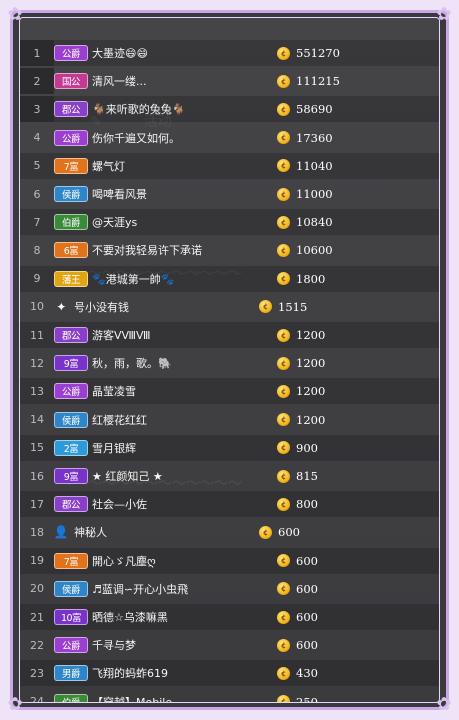  What do you see at coordinates (166, 532) in the screenshot?
I see `user-name: 神秘人` at bounding box center [166, 532].